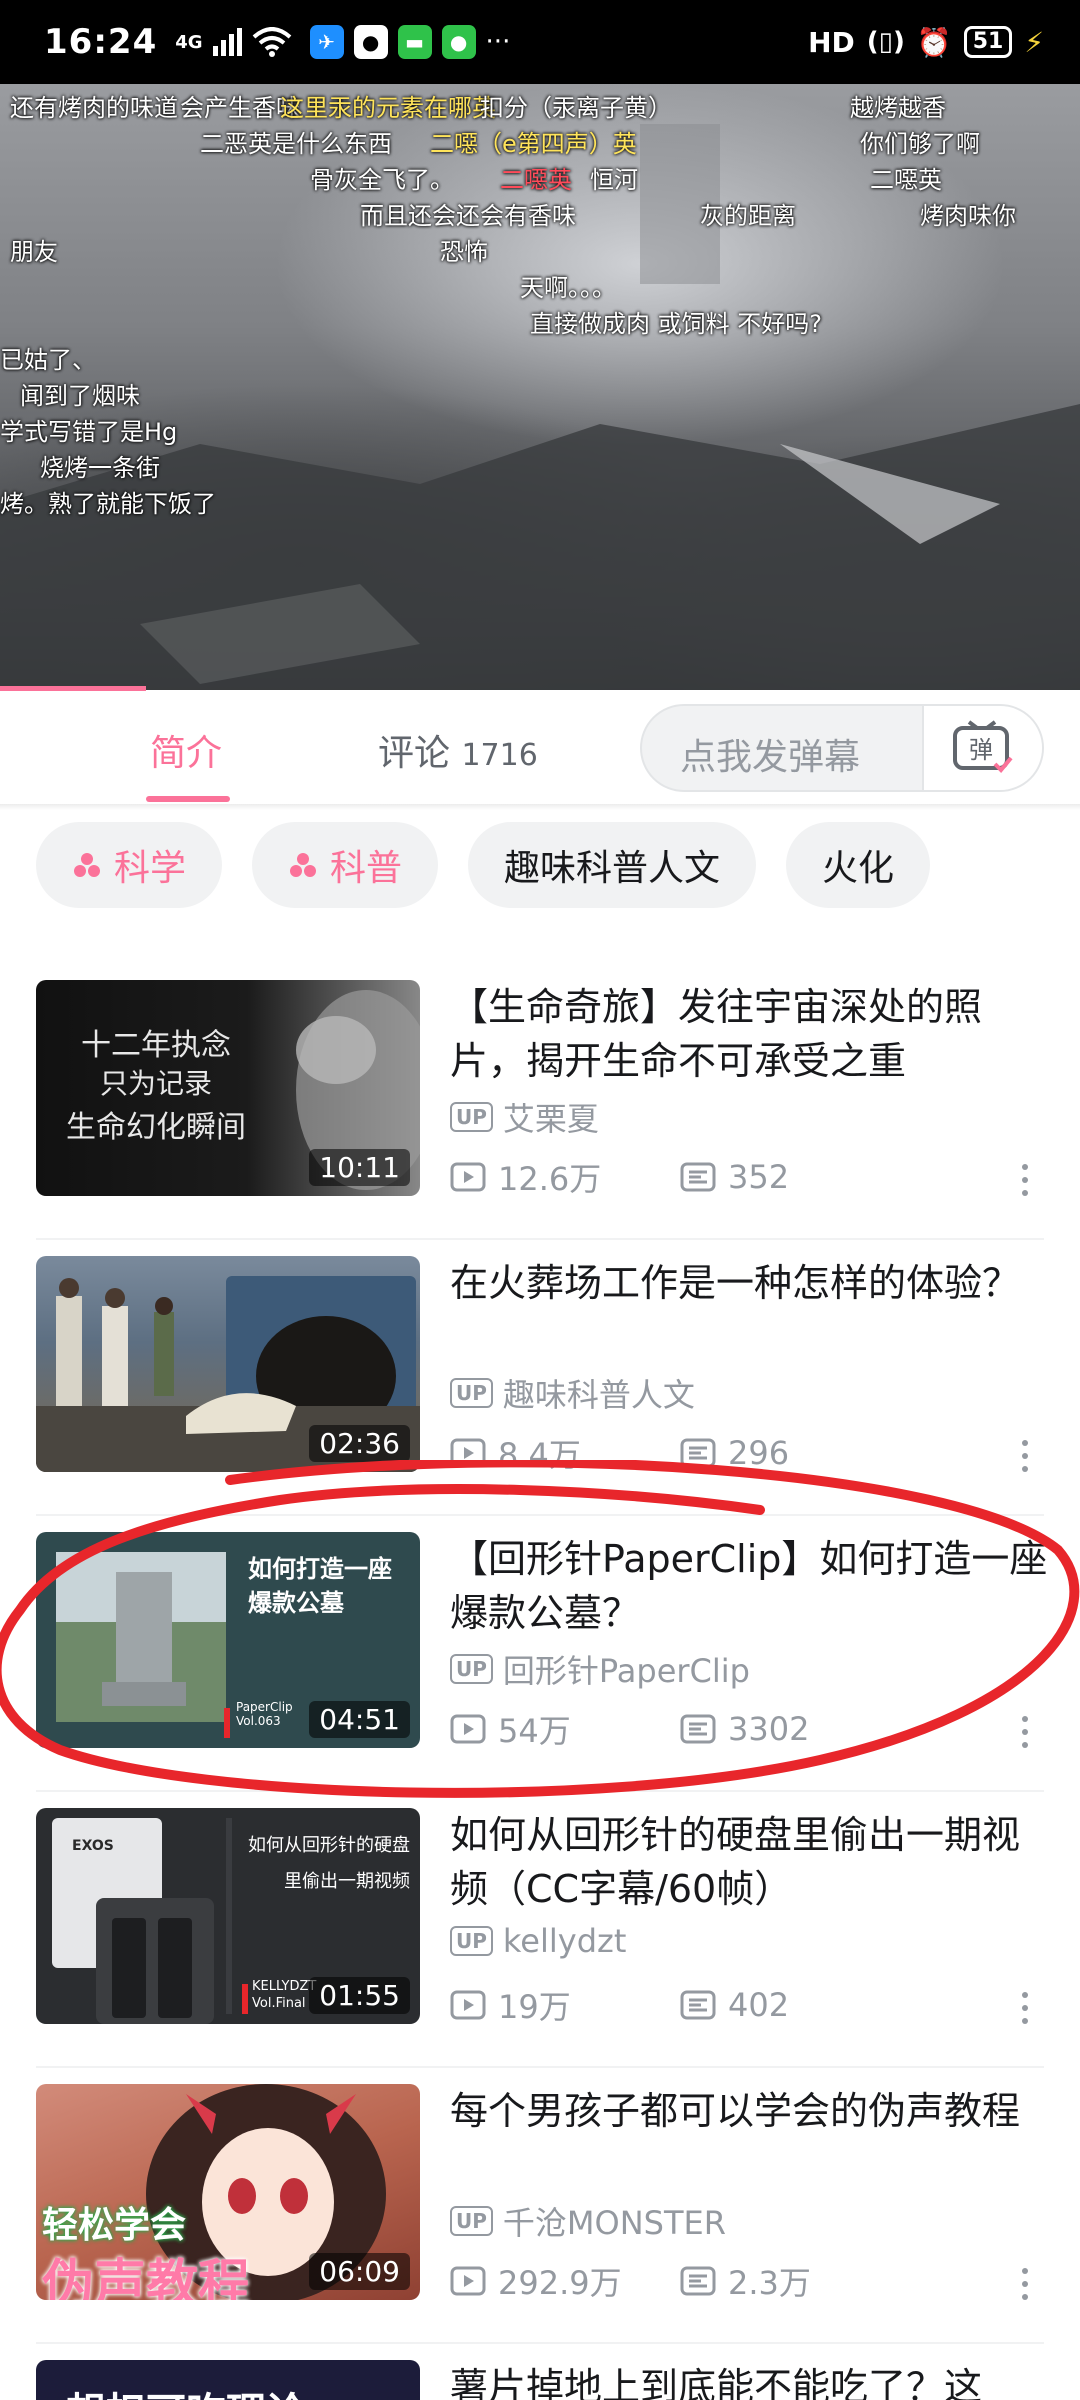  What do you see at coordinates (296, 1603) in the screenshot?
I see `thumbnail-caption: 爆款公墓` at bounding box center [296, 1603].